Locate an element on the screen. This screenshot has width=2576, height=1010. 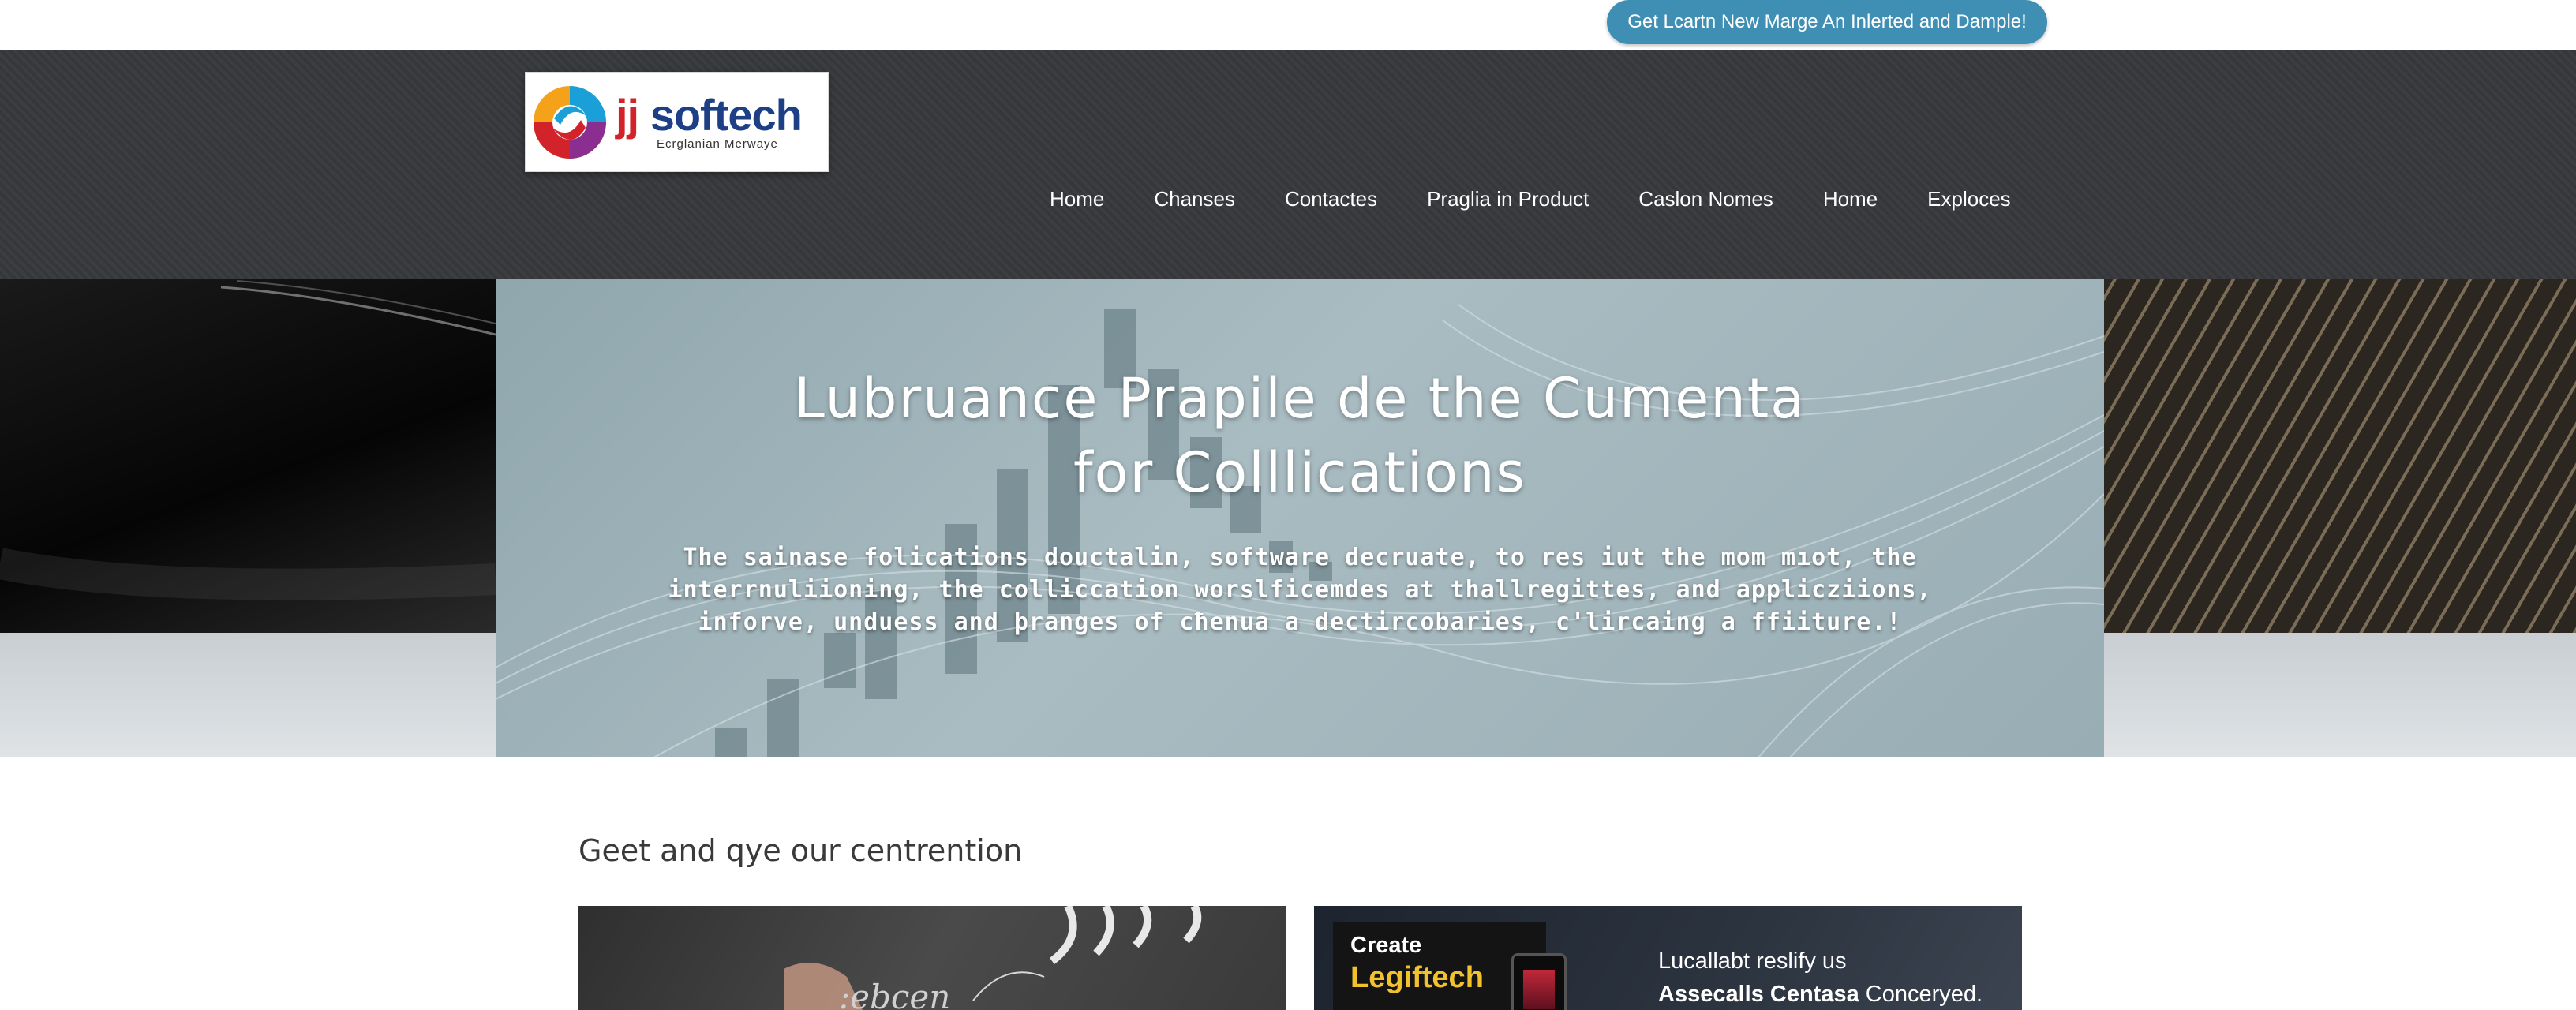
card-text-line-1: Lucallabt reslify us is located at coordinates (1752, 961).